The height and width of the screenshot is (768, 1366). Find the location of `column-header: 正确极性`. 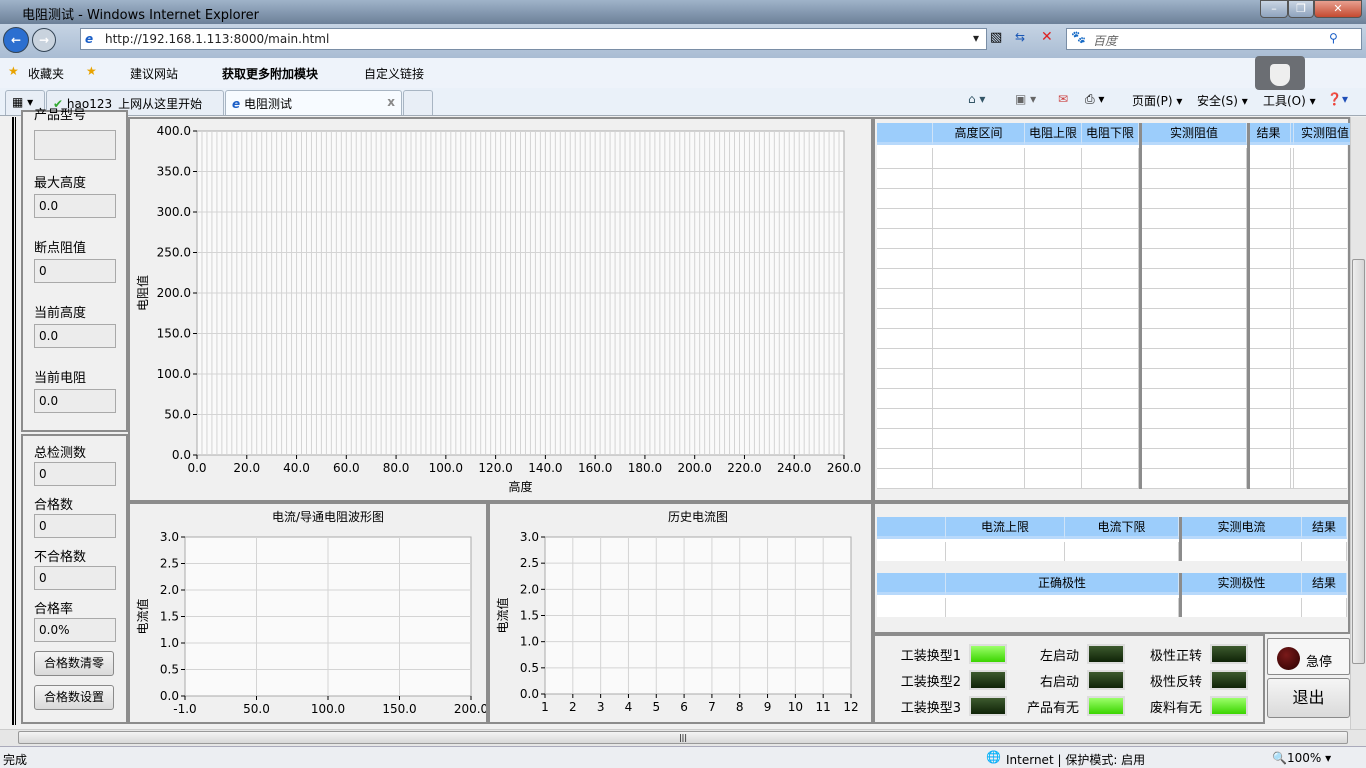

column-header: 正确极性 is located at coordinates (1062, 584).